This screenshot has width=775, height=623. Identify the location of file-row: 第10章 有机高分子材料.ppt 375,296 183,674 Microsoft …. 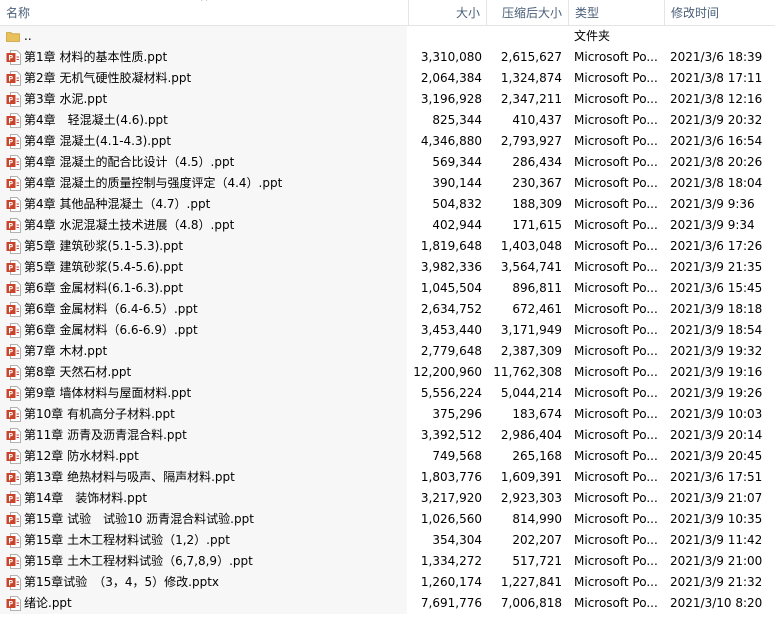
(387, 414).